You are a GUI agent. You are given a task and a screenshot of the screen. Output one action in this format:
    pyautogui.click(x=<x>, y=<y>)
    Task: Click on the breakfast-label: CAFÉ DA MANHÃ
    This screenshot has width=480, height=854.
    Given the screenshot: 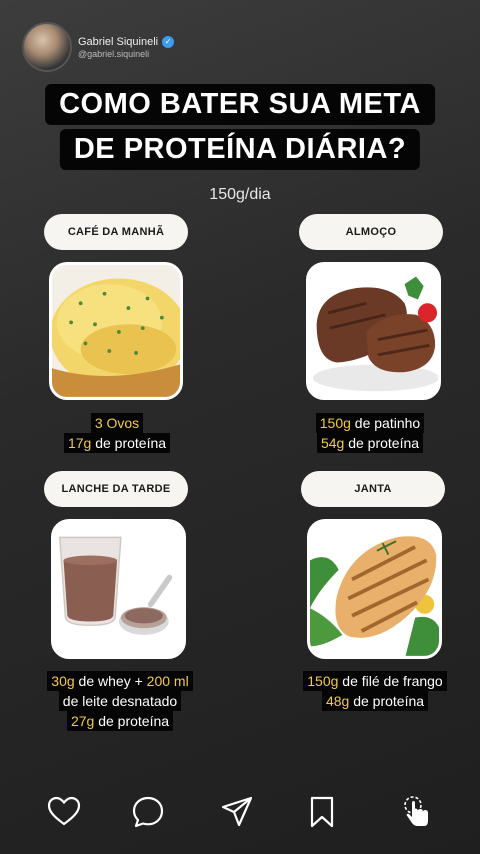 What is the action you would take?
    pyautogui.click(x=116, y=232)
    